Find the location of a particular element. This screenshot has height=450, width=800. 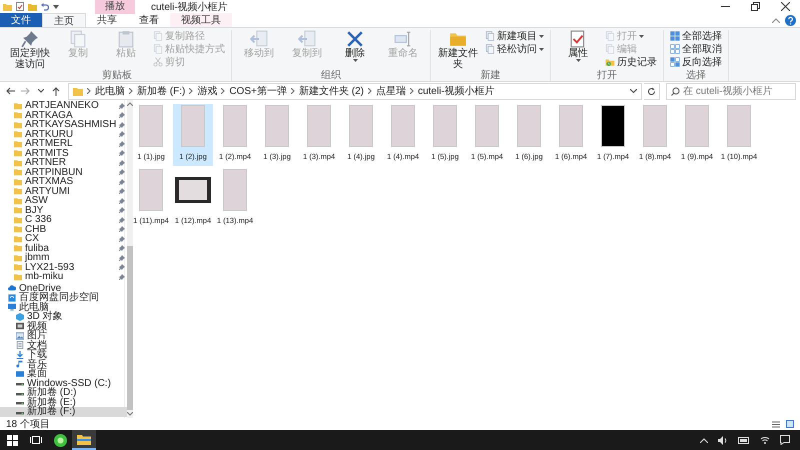

refresh-button is located at coordinates (652, 91).